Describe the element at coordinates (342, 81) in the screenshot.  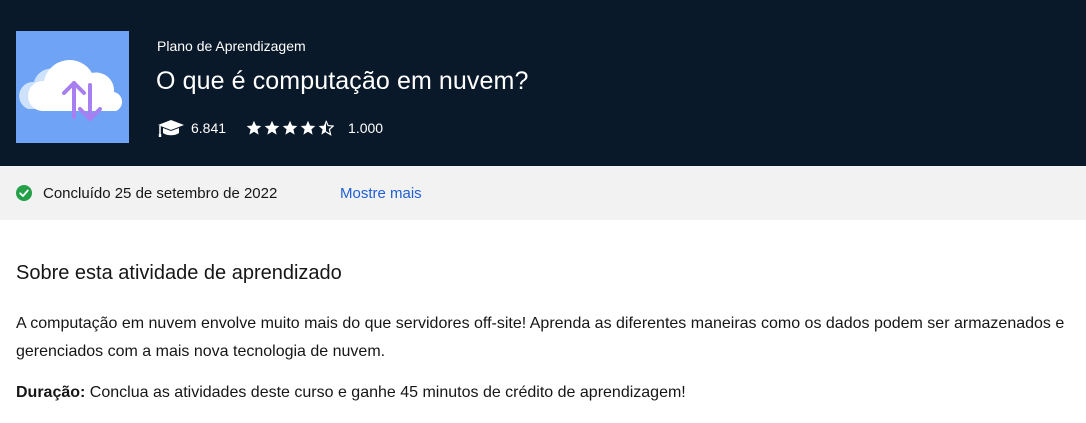
I see `course-title: O que é computação em nuvem?` at that location.